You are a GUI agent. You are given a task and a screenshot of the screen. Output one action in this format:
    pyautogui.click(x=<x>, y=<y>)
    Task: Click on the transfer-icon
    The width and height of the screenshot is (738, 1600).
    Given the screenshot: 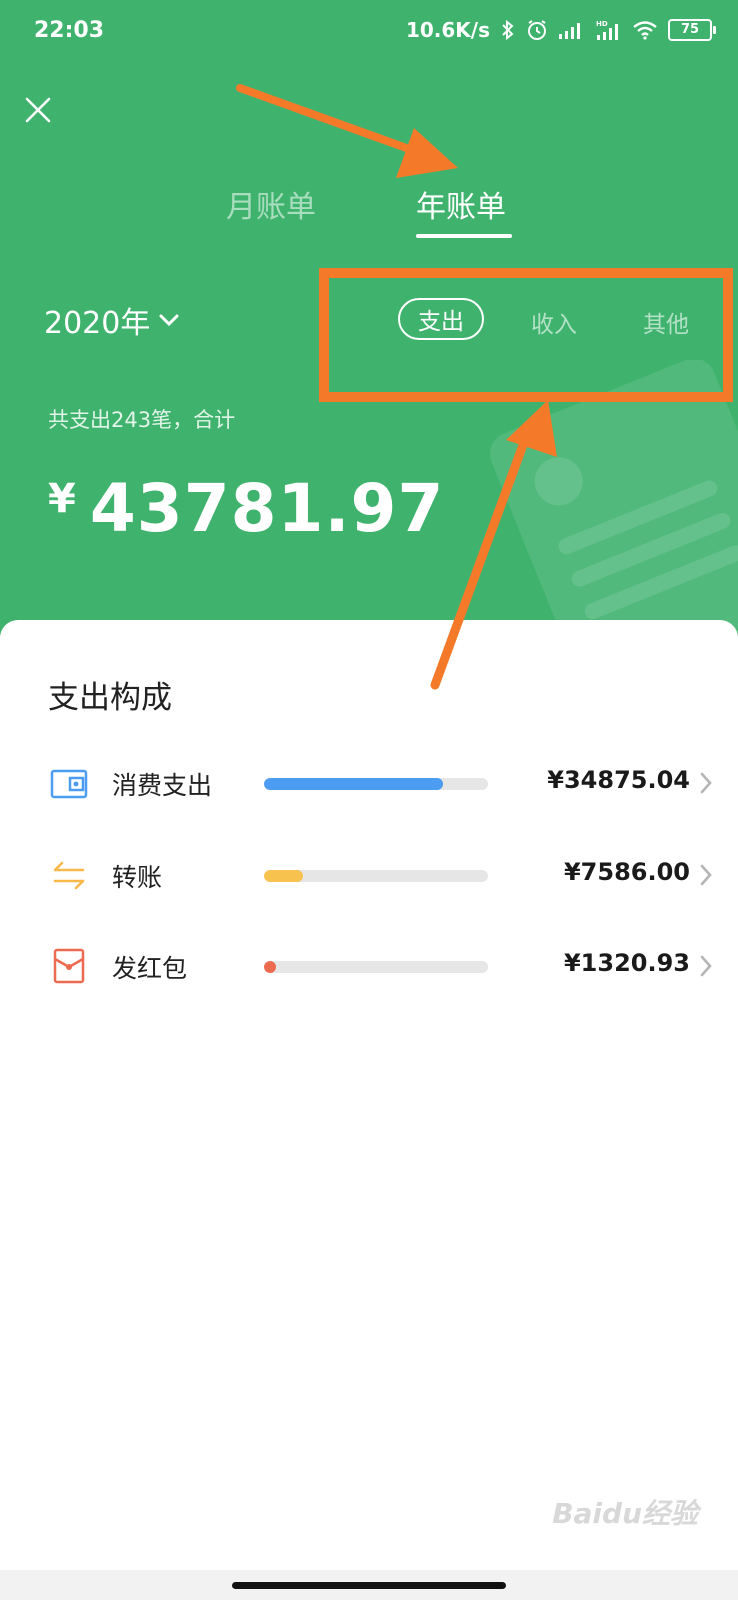 What is the action you would take?
    pyautogui.click(x=69, y=875)
    